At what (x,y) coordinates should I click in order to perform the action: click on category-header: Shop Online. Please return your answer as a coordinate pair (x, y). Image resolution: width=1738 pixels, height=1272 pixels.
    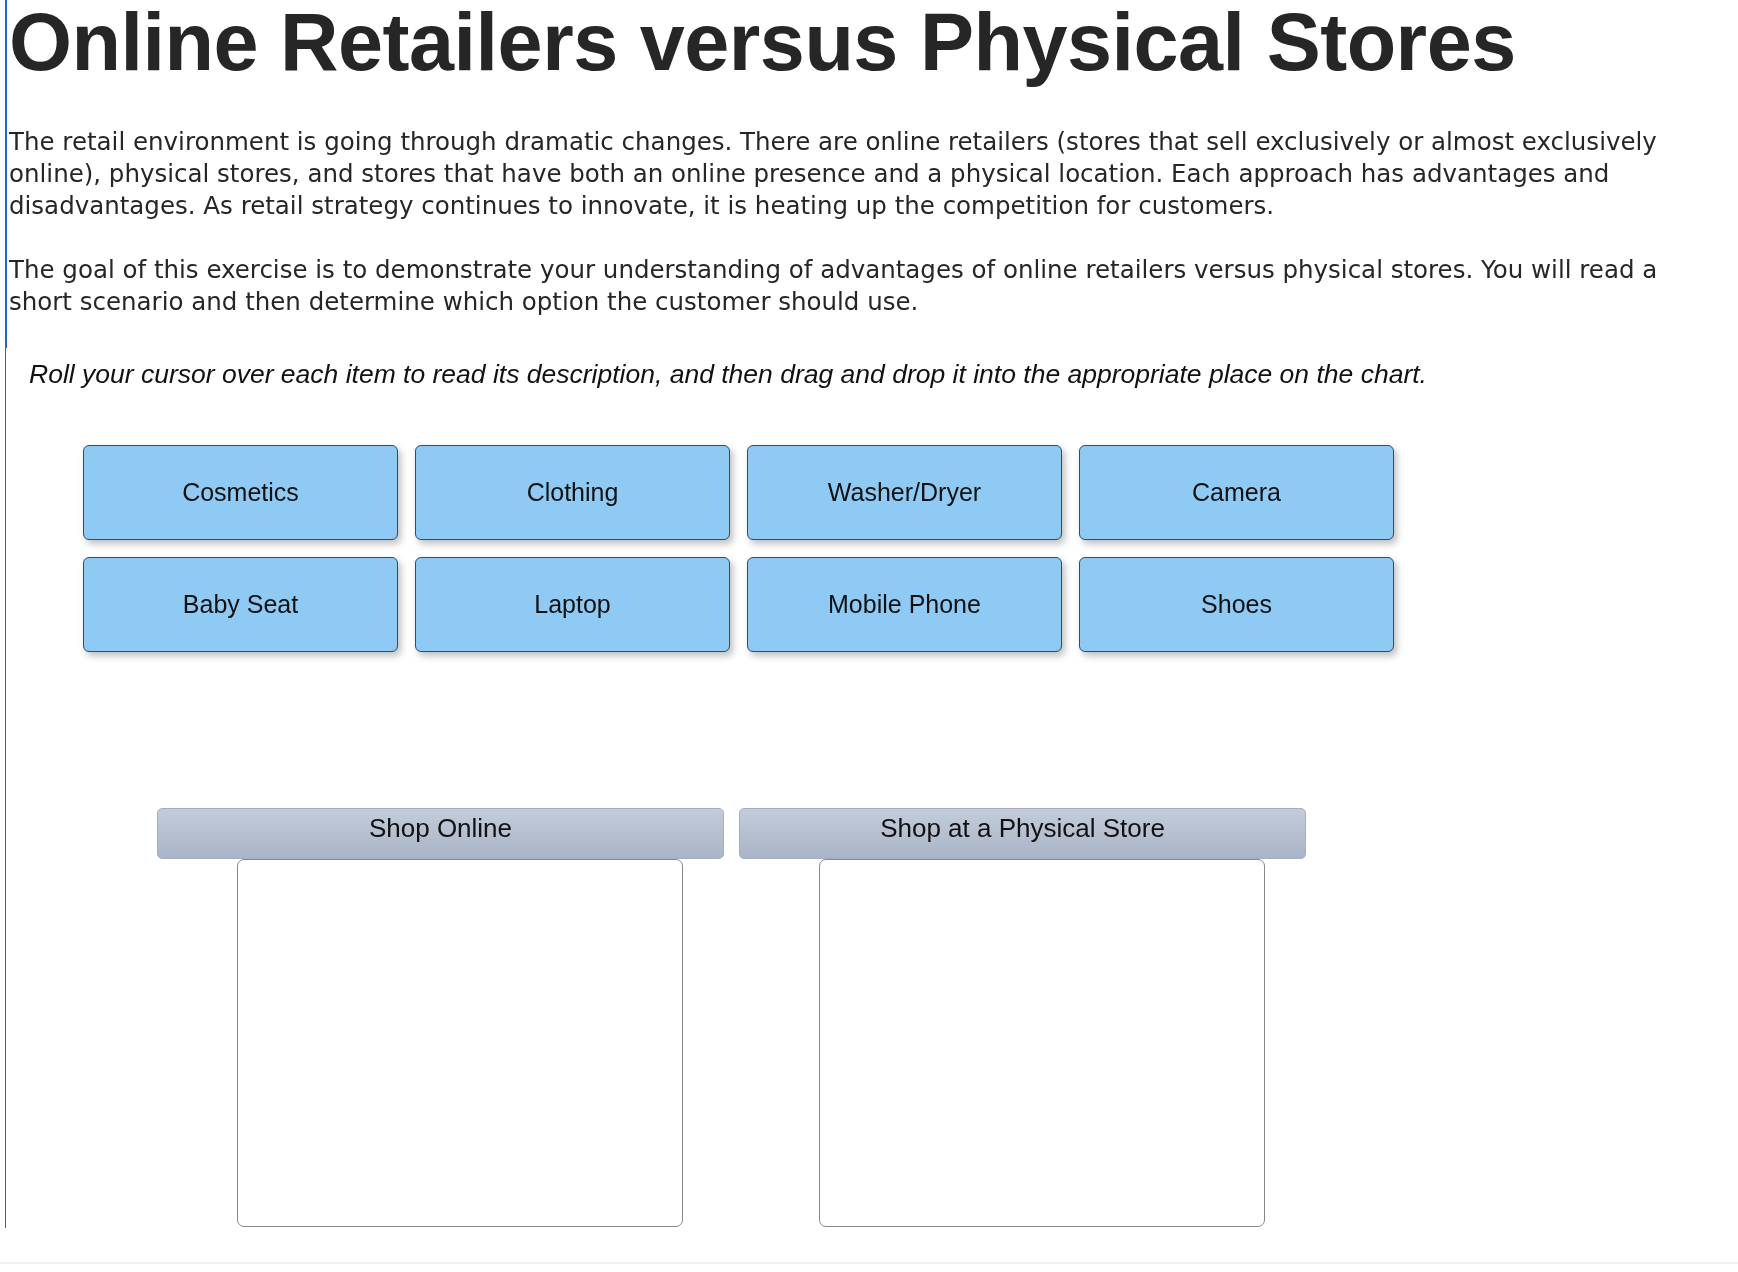
    Looking at the image, I should click on (440, 833).